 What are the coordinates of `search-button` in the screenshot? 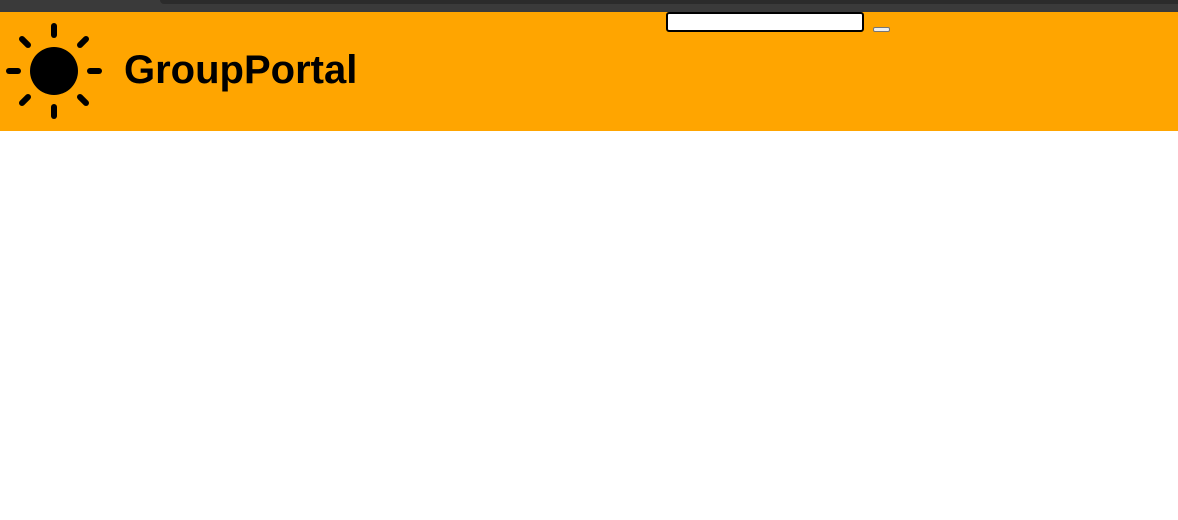 It's located at (881, 29).